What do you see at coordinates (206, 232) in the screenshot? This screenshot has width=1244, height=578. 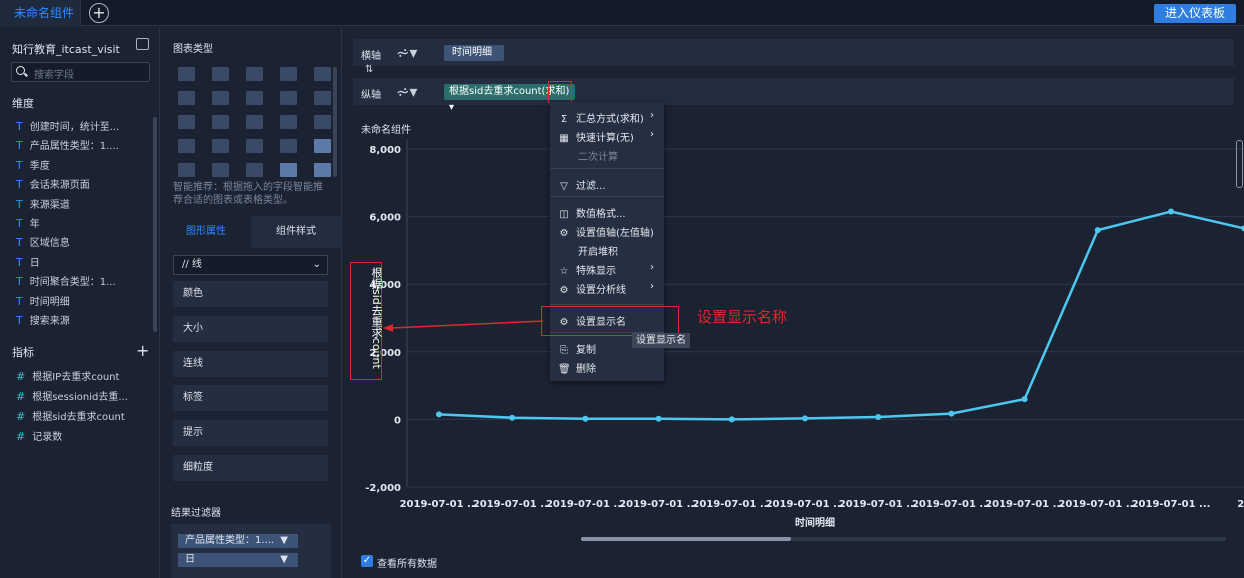 I see `tab-graph-properties: 图形属性` at bounding box center [206, 232].